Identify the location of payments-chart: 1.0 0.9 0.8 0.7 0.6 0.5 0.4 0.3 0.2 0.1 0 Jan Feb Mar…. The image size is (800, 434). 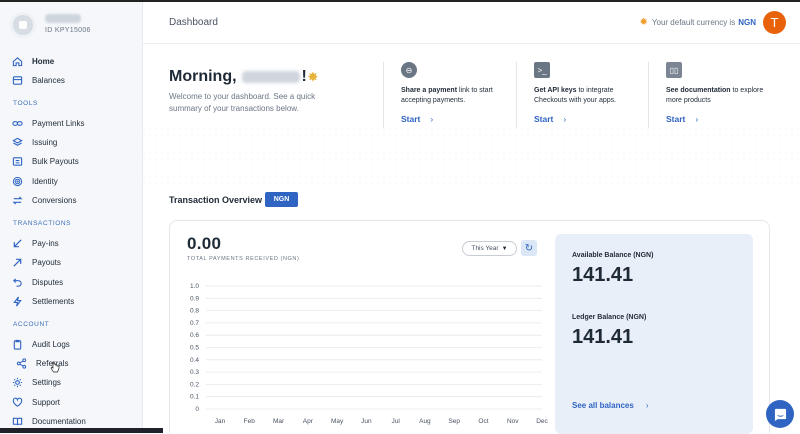
(369, 354).